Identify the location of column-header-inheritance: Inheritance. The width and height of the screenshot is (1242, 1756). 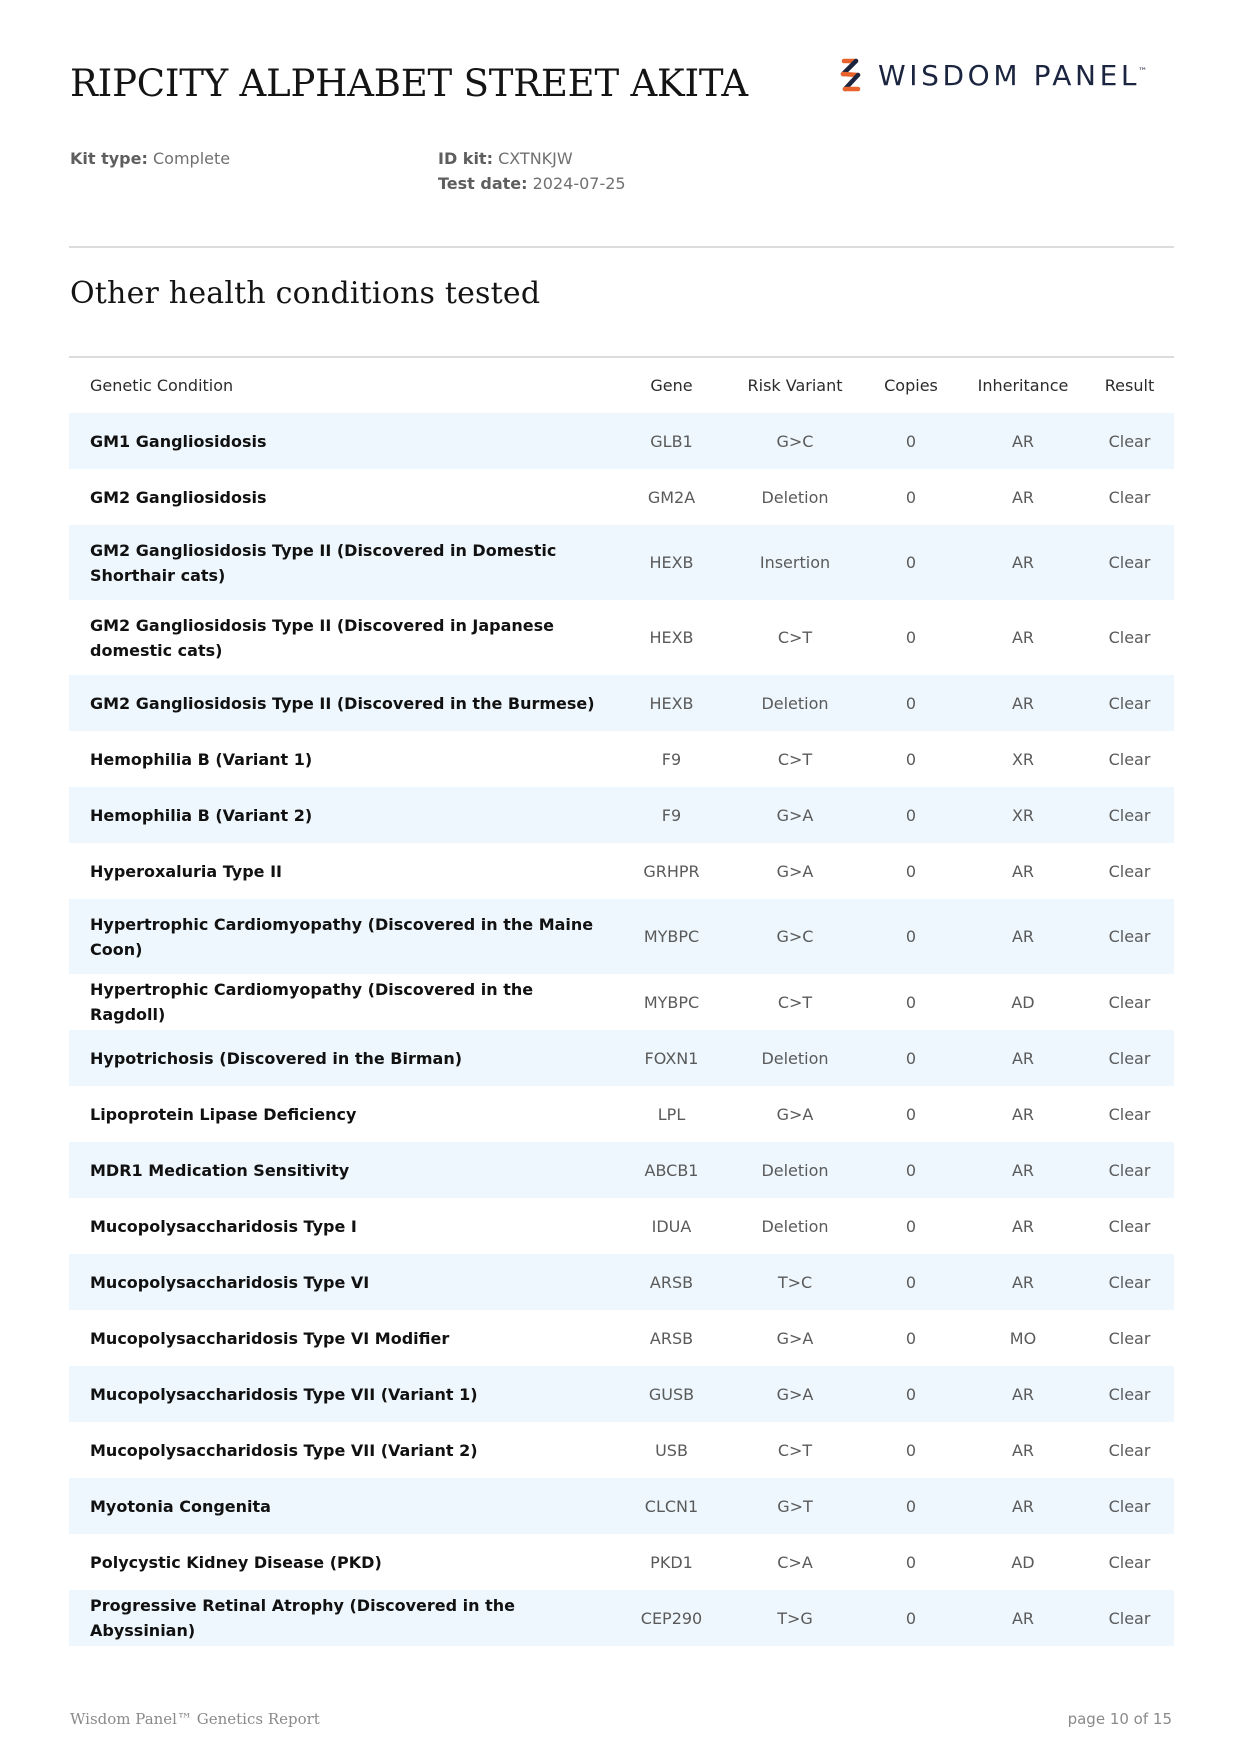
(1023, 385).